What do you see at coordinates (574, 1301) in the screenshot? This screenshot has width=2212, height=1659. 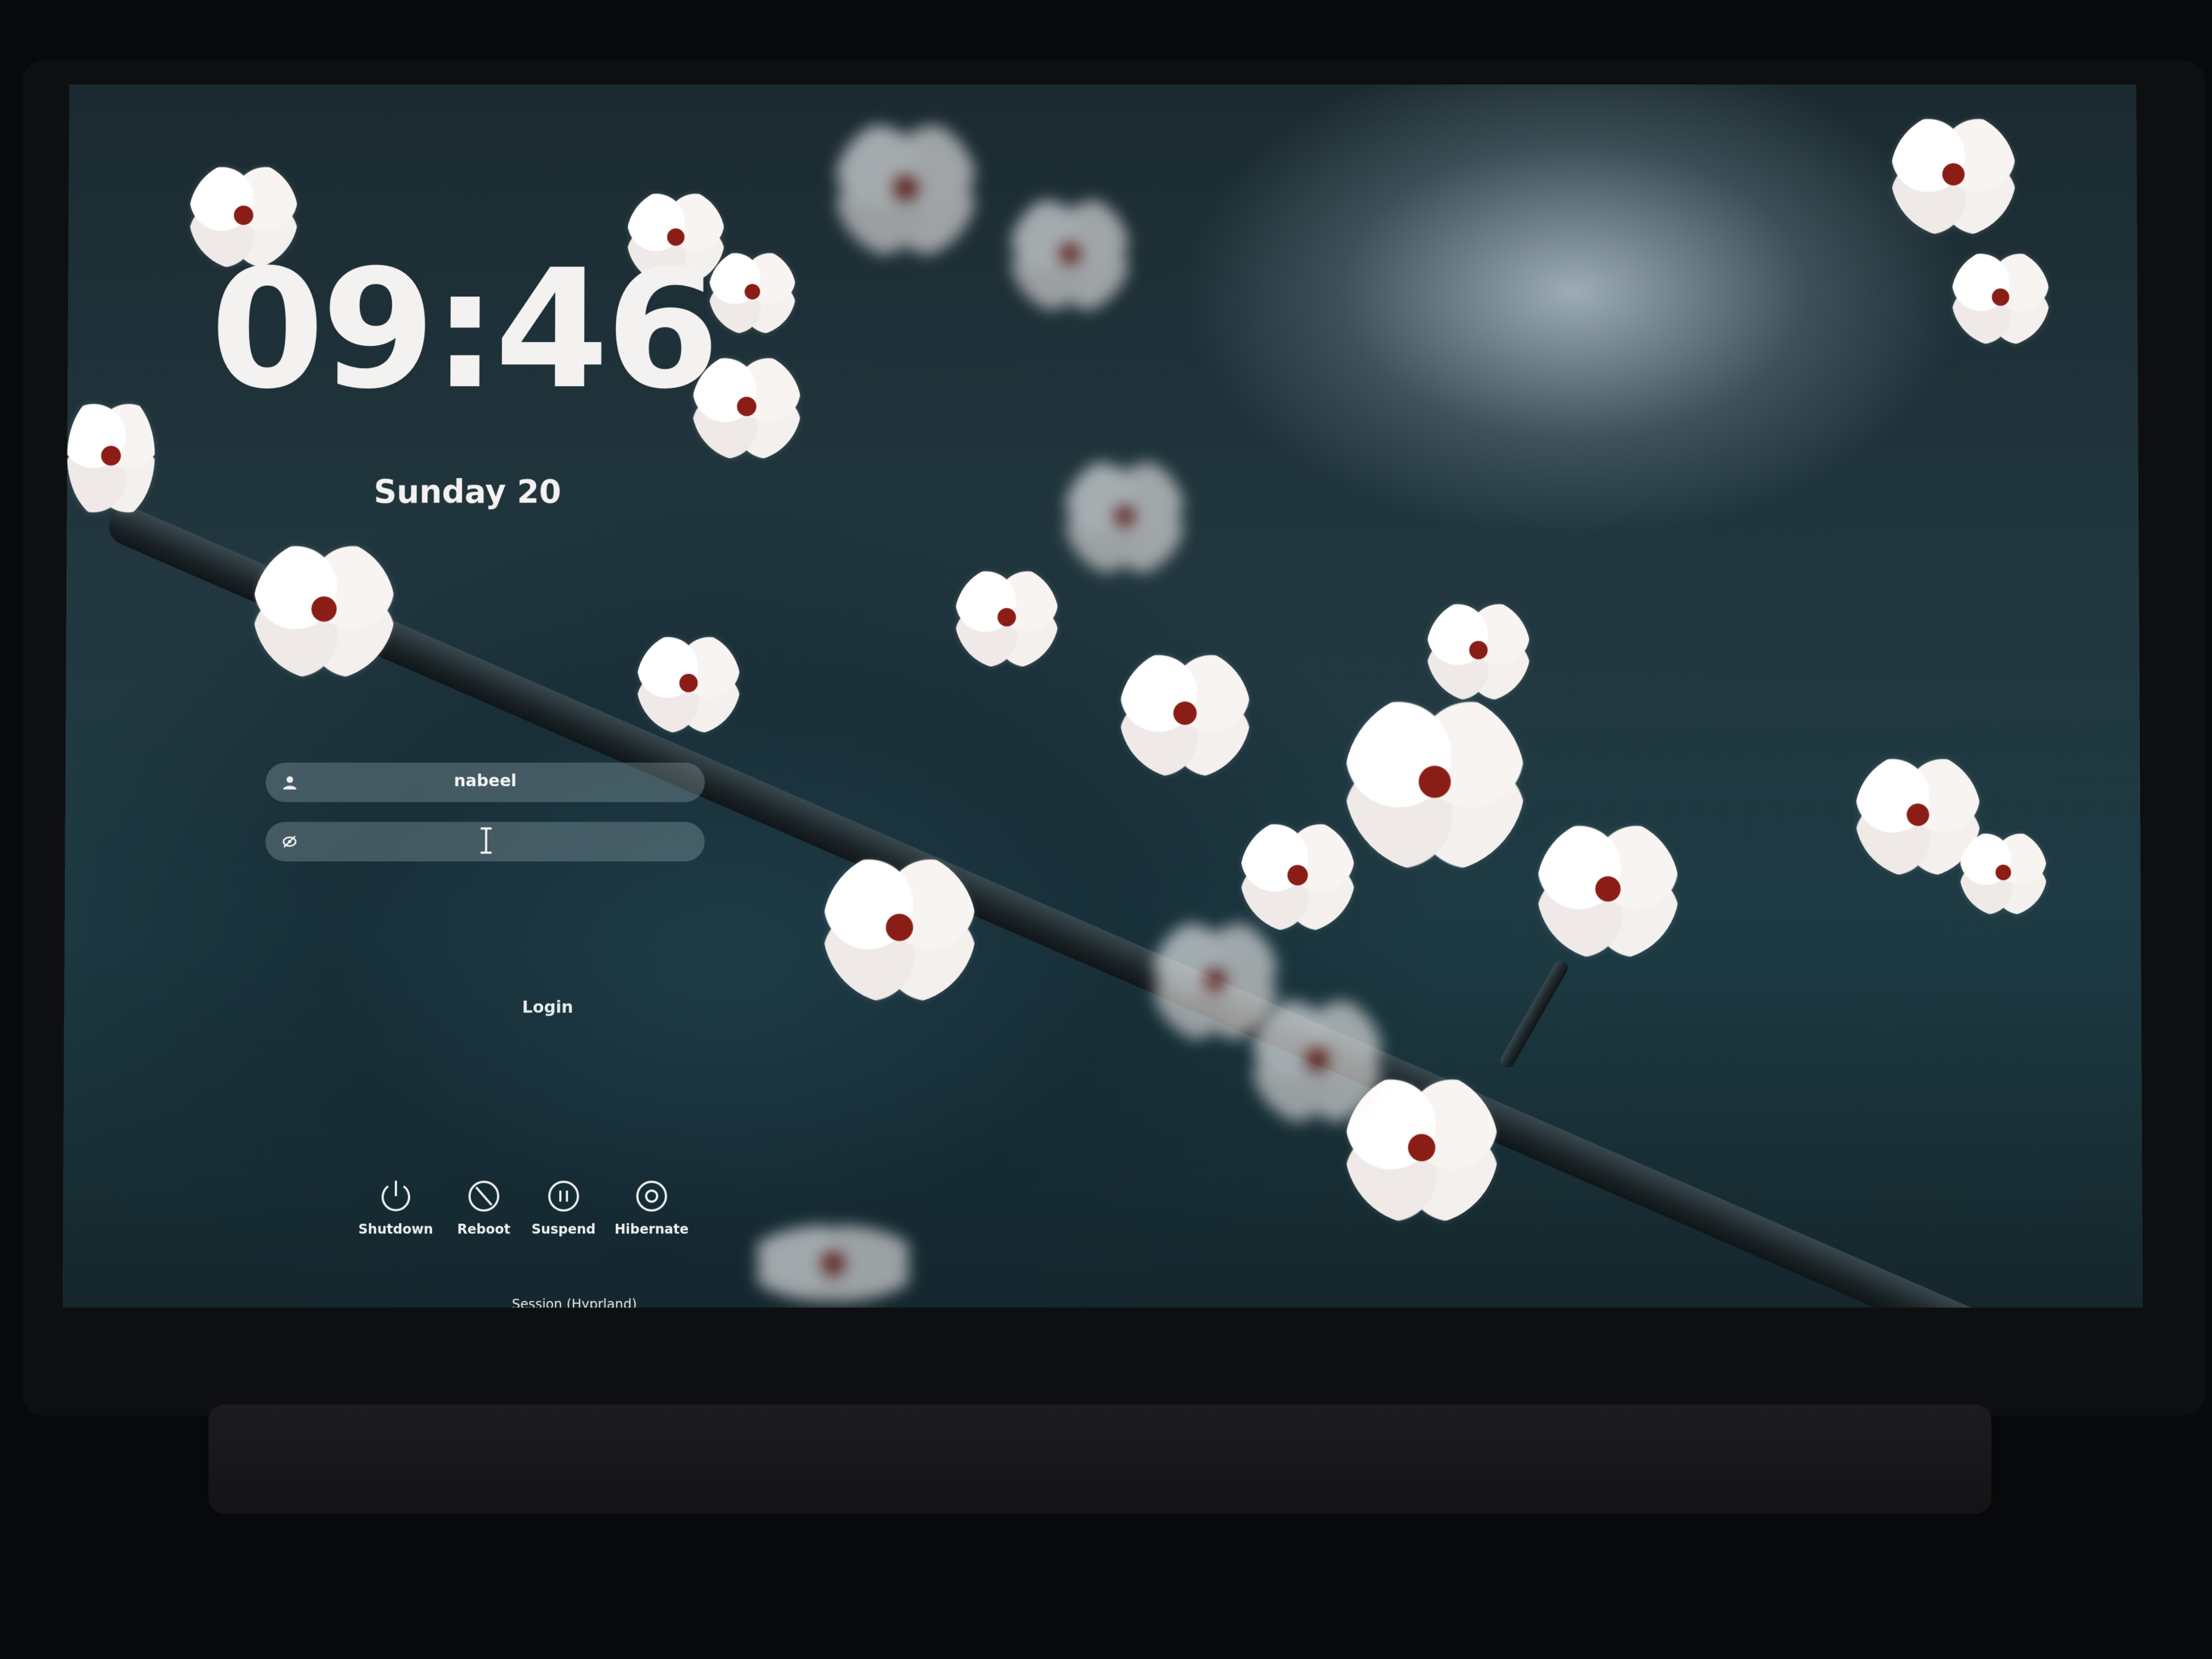 I see `session-selector: Session (Hyprland)` at bounding box center [574, 1301].